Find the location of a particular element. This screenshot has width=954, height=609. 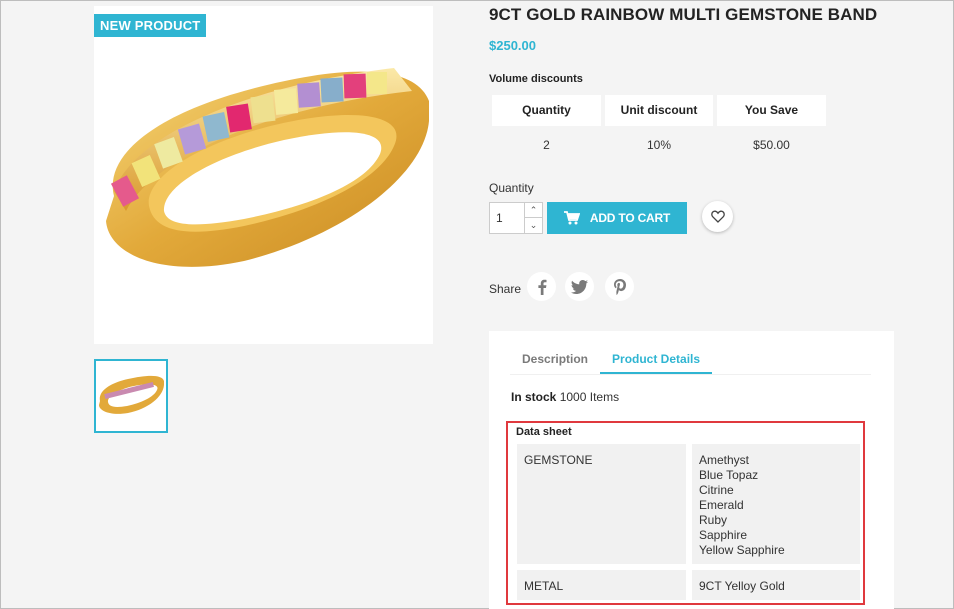

share-twitter-button is located at coordinates (579, 286).